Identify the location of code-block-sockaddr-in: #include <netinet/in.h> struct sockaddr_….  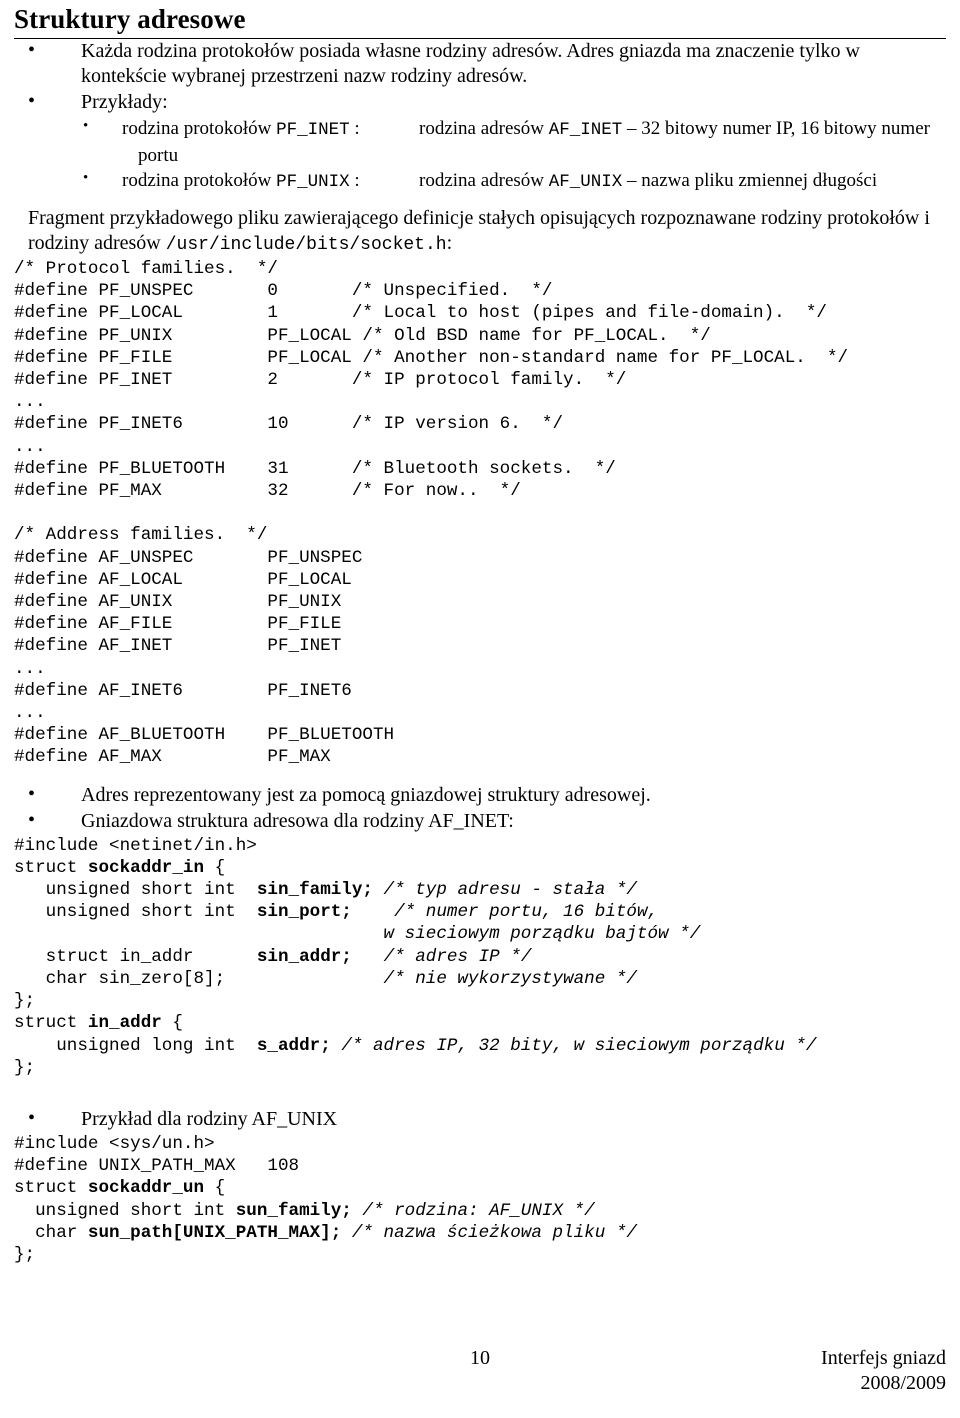
(415, 956).